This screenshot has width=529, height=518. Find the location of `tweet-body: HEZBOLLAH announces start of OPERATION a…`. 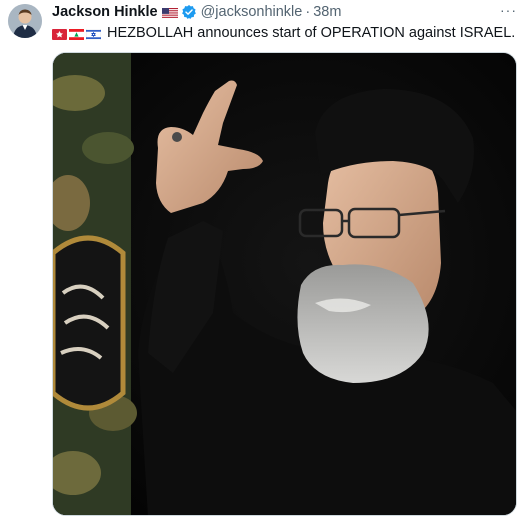

tweet-body: HEZBOLLAH announces start of OPERATION a… is located at coordinates (283, 33).